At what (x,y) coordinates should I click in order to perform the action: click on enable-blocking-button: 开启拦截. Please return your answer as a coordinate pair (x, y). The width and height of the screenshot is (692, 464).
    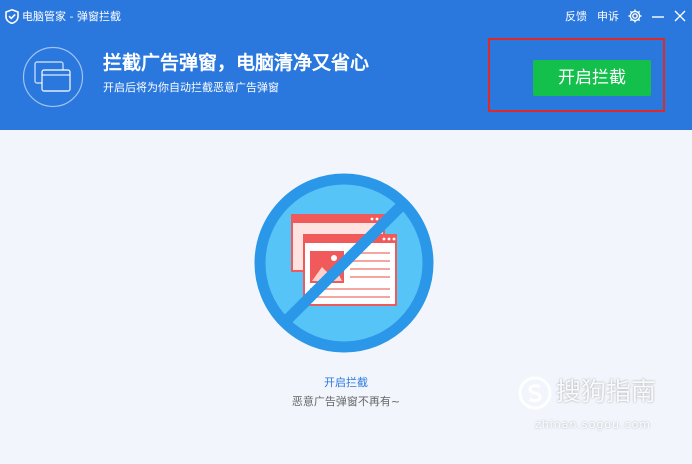
    Looking at the image, I should click on (592, 78).